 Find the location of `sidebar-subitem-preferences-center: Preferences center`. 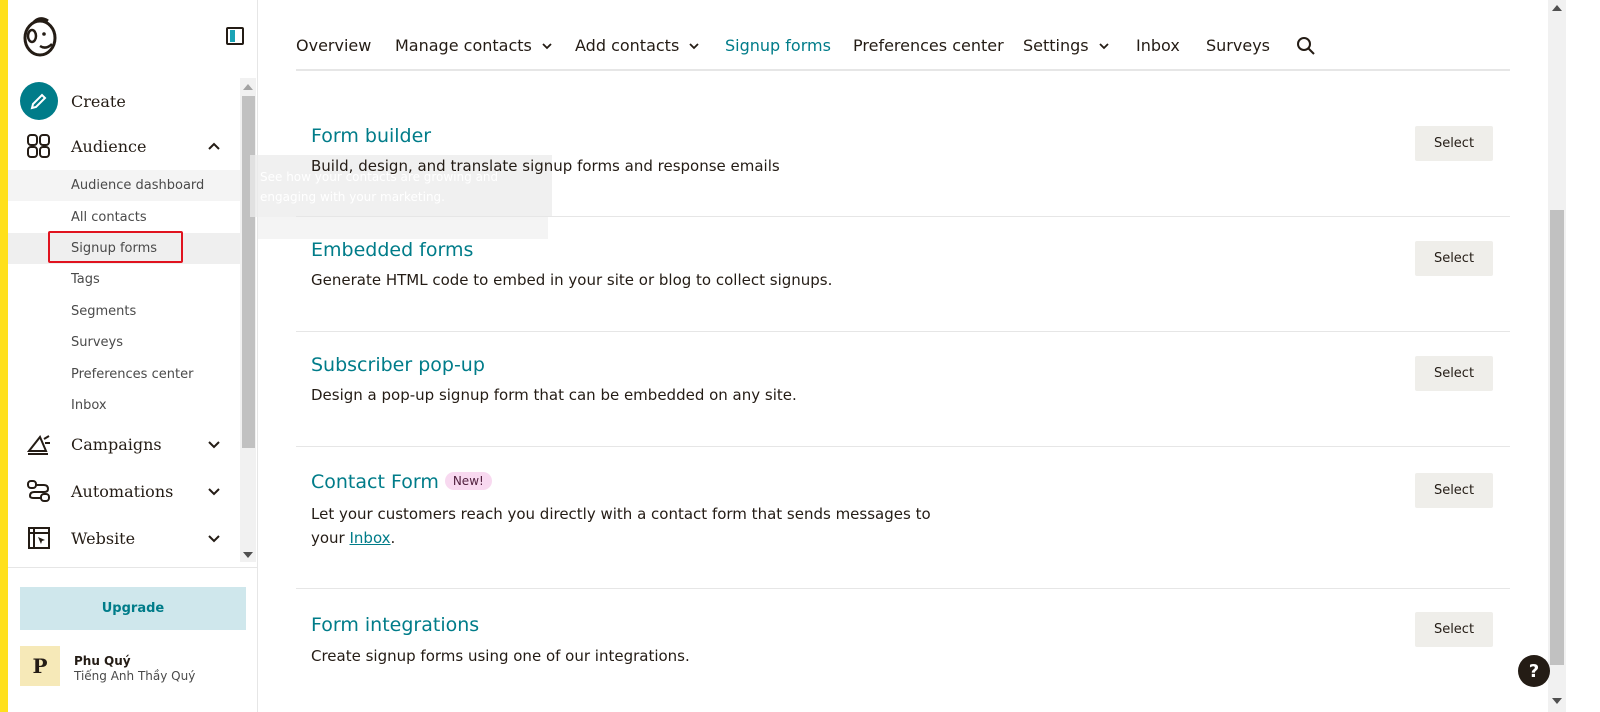

sidebar-subitem-preferences-center: Preferences center is located at coordinates (124, 374).